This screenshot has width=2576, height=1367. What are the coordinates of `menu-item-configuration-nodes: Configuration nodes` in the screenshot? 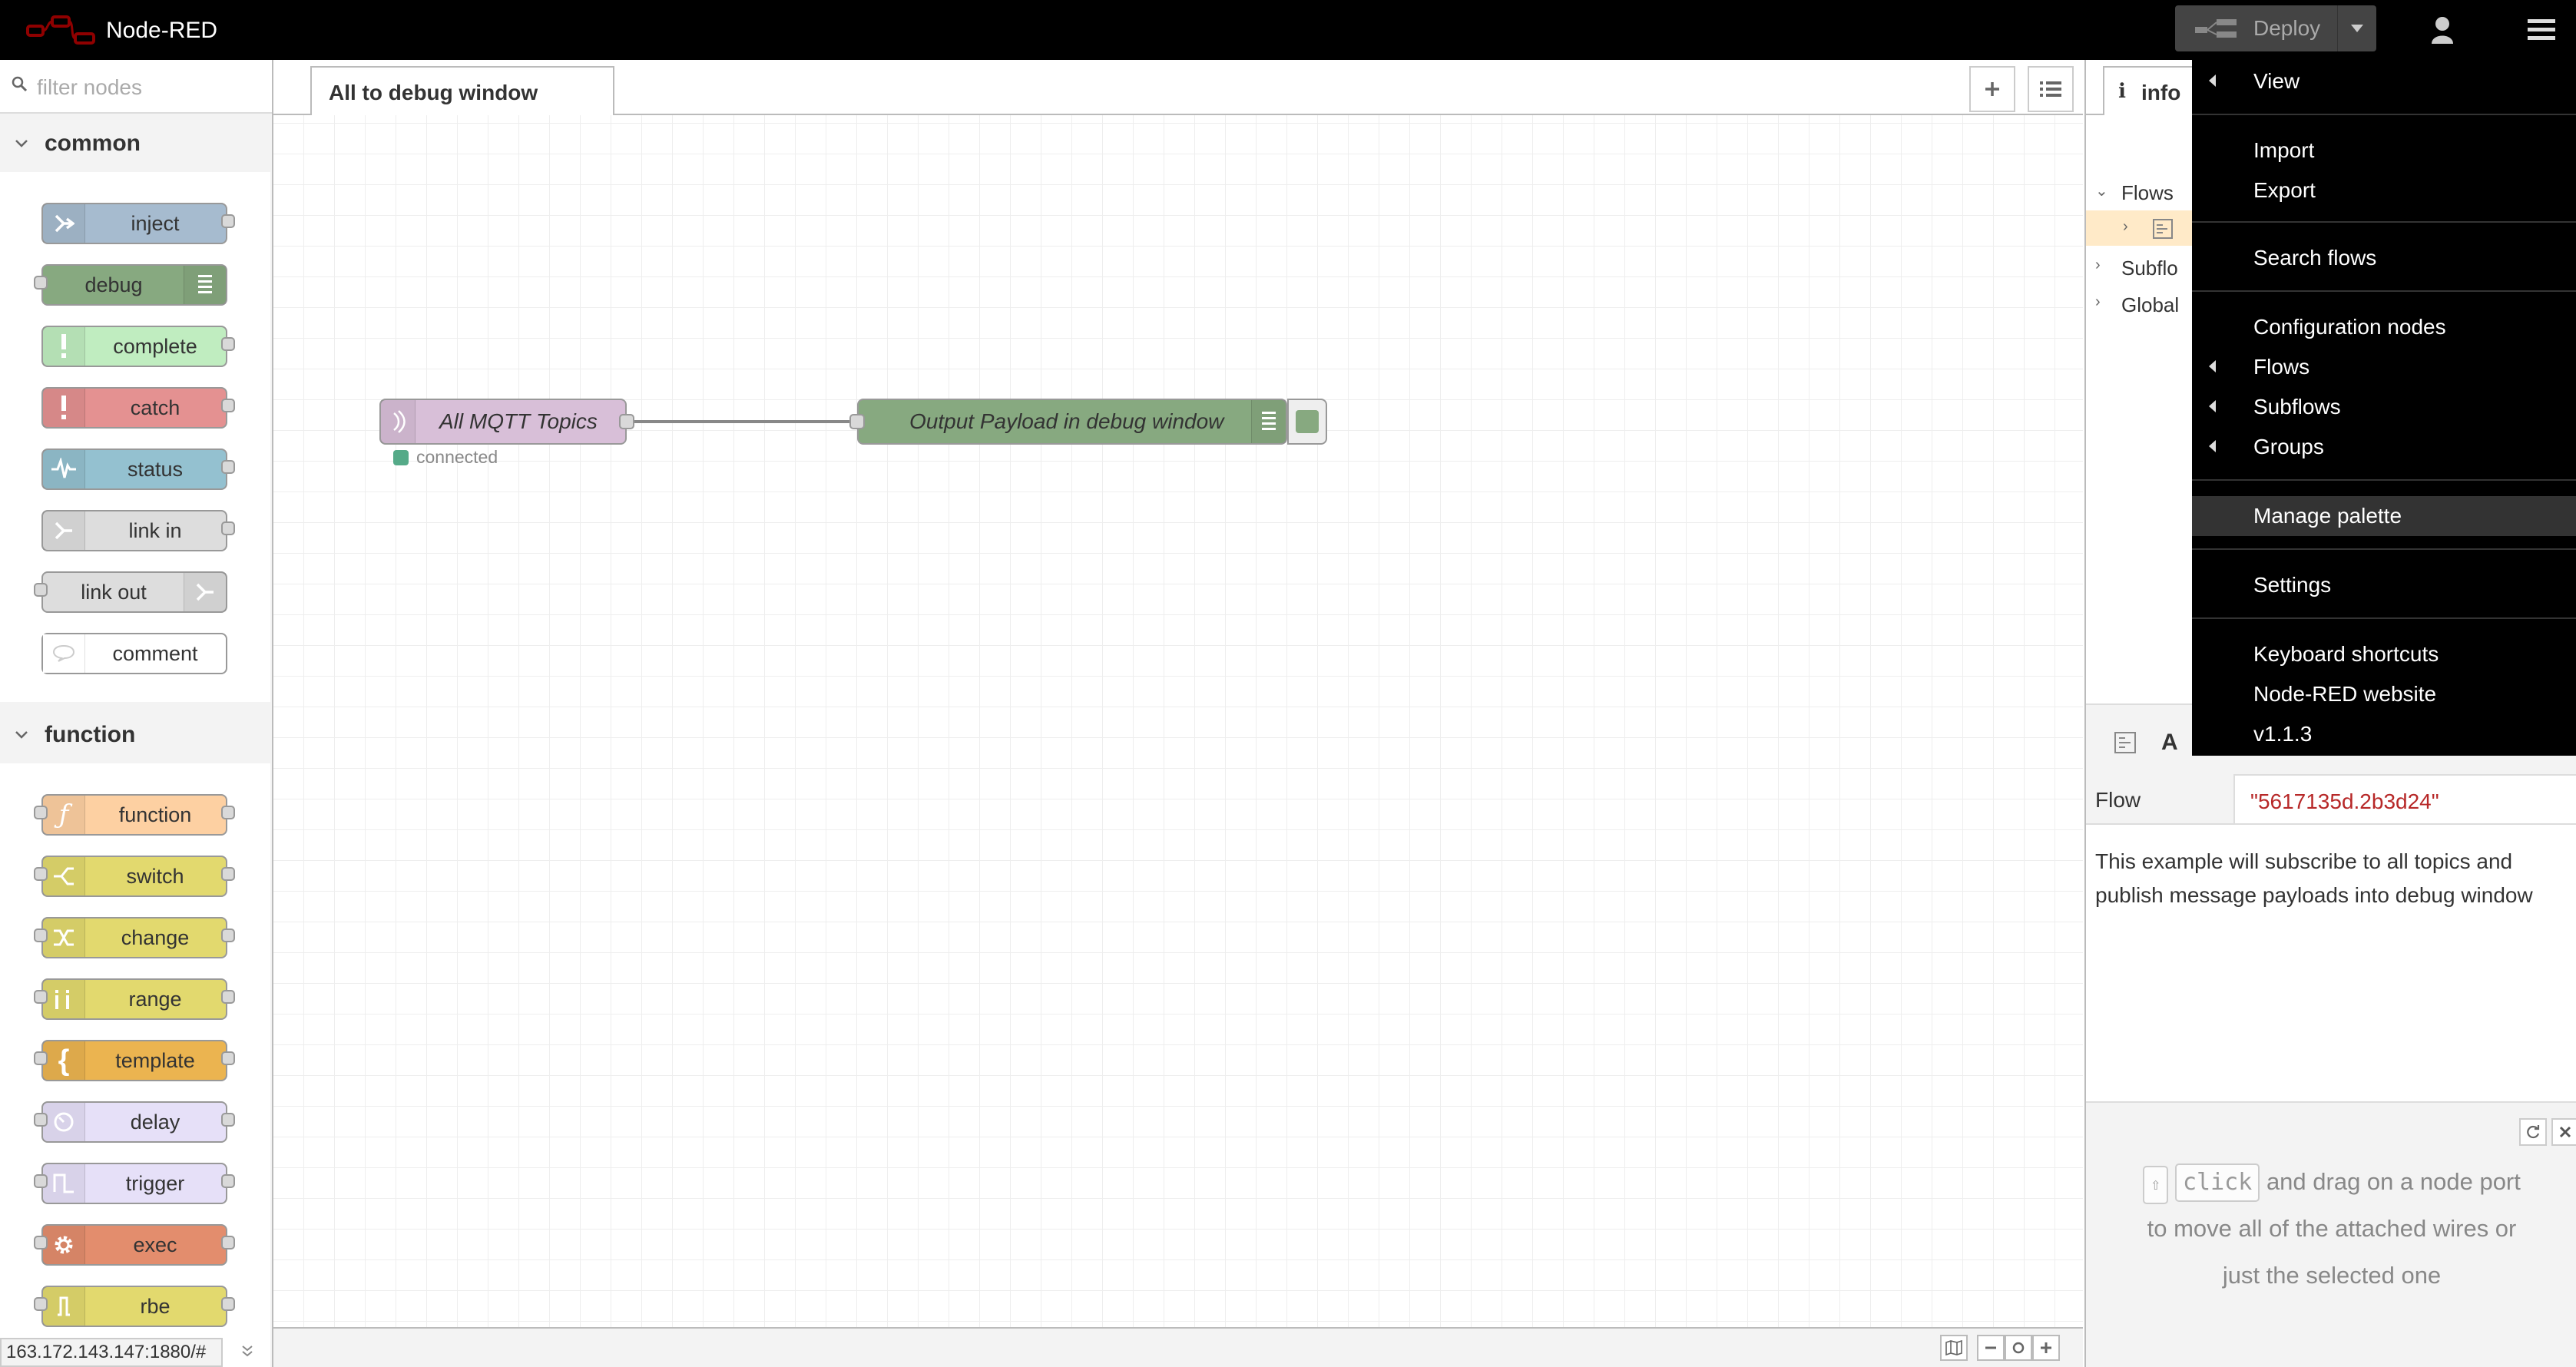 It's located at (2384, 327).